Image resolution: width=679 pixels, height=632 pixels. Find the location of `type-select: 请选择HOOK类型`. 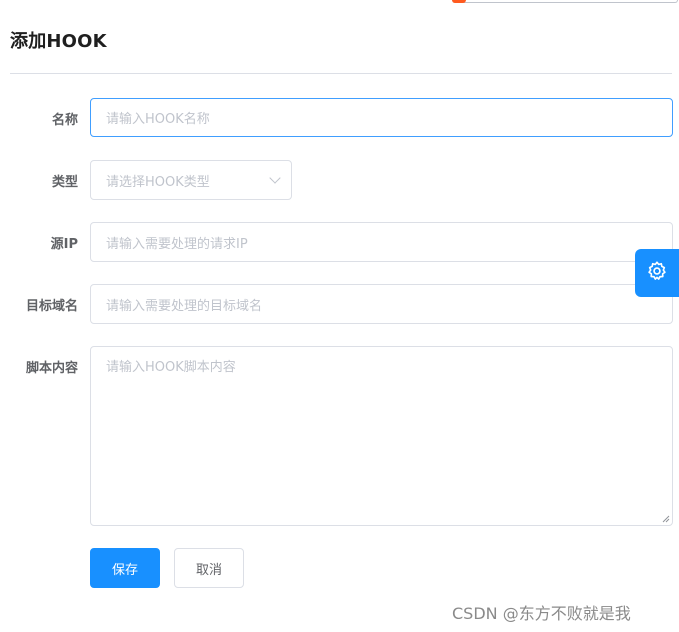

type-select: 请选择HOOK类型 is located at coordinates (191, 180).